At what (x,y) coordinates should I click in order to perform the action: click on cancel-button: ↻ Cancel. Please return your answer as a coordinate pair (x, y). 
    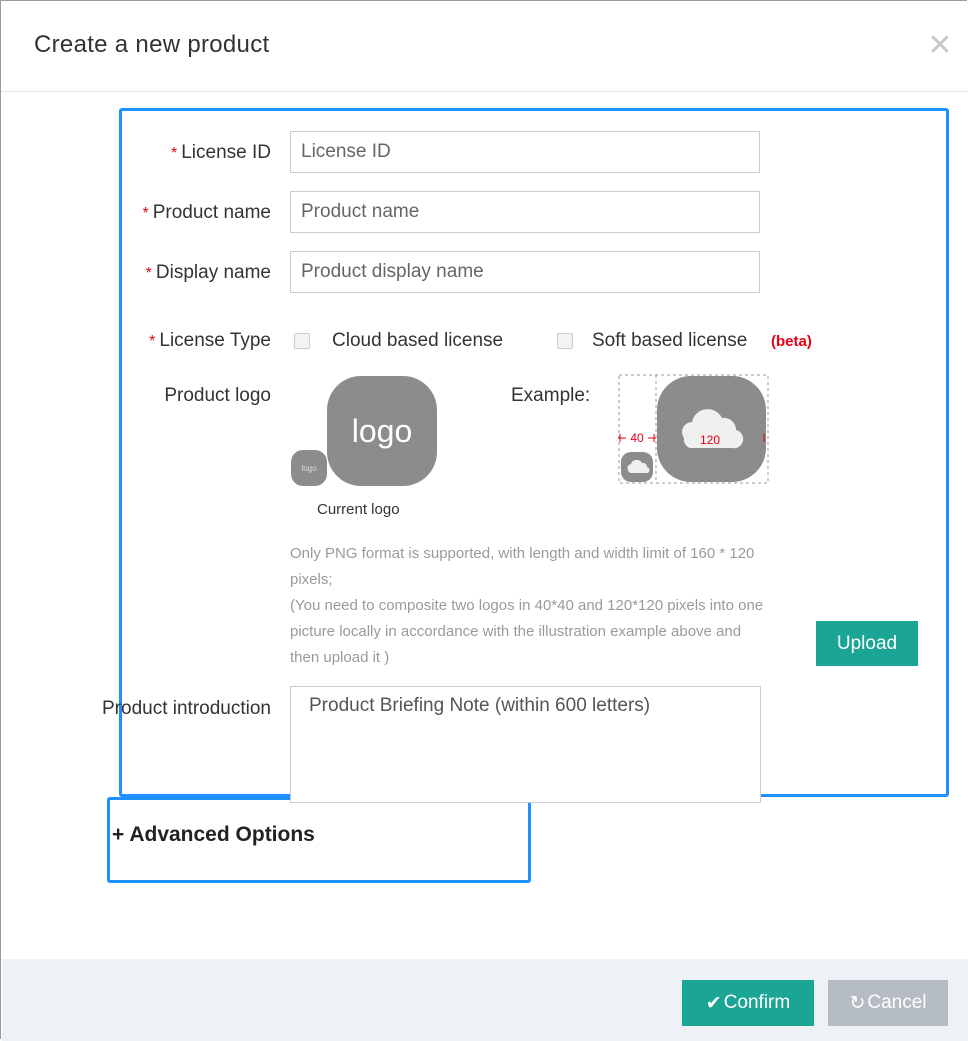
    Looking at the image, I should click on (888, 1003).